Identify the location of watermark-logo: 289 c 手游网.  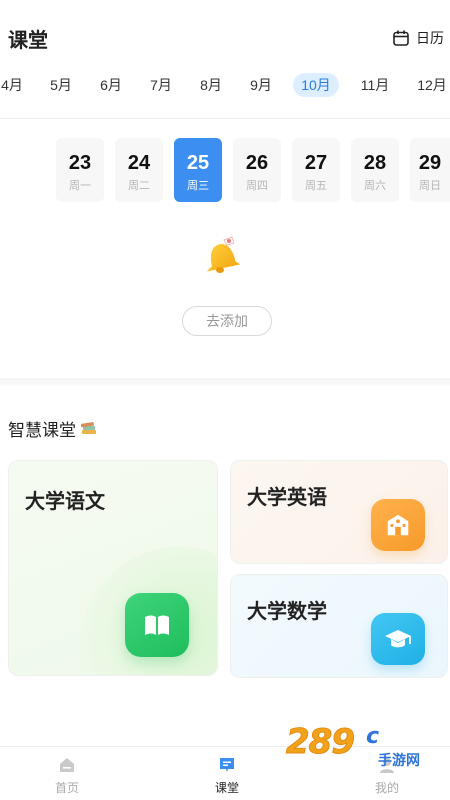
(361, 747).